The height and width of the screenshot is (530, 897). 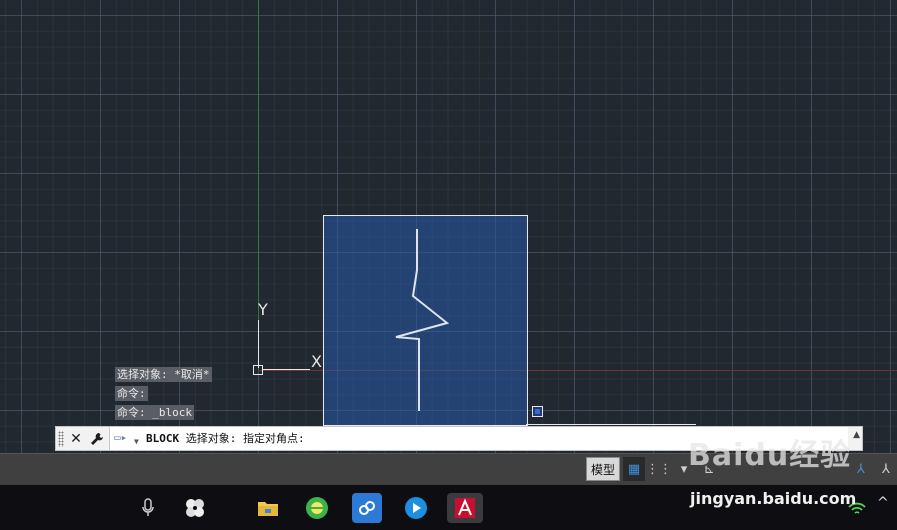 I want to click on history-line: 命令:, so click(x=131, y=393).